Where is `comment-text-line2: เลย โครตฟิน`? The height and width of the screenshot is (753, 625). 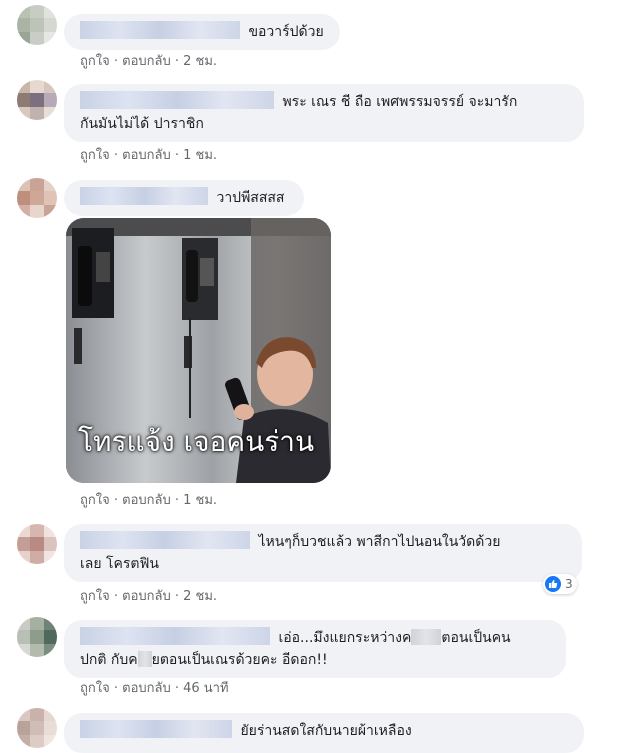 comment-text-line2: เลย โครตฟิน is located at coordinates (119, 564).